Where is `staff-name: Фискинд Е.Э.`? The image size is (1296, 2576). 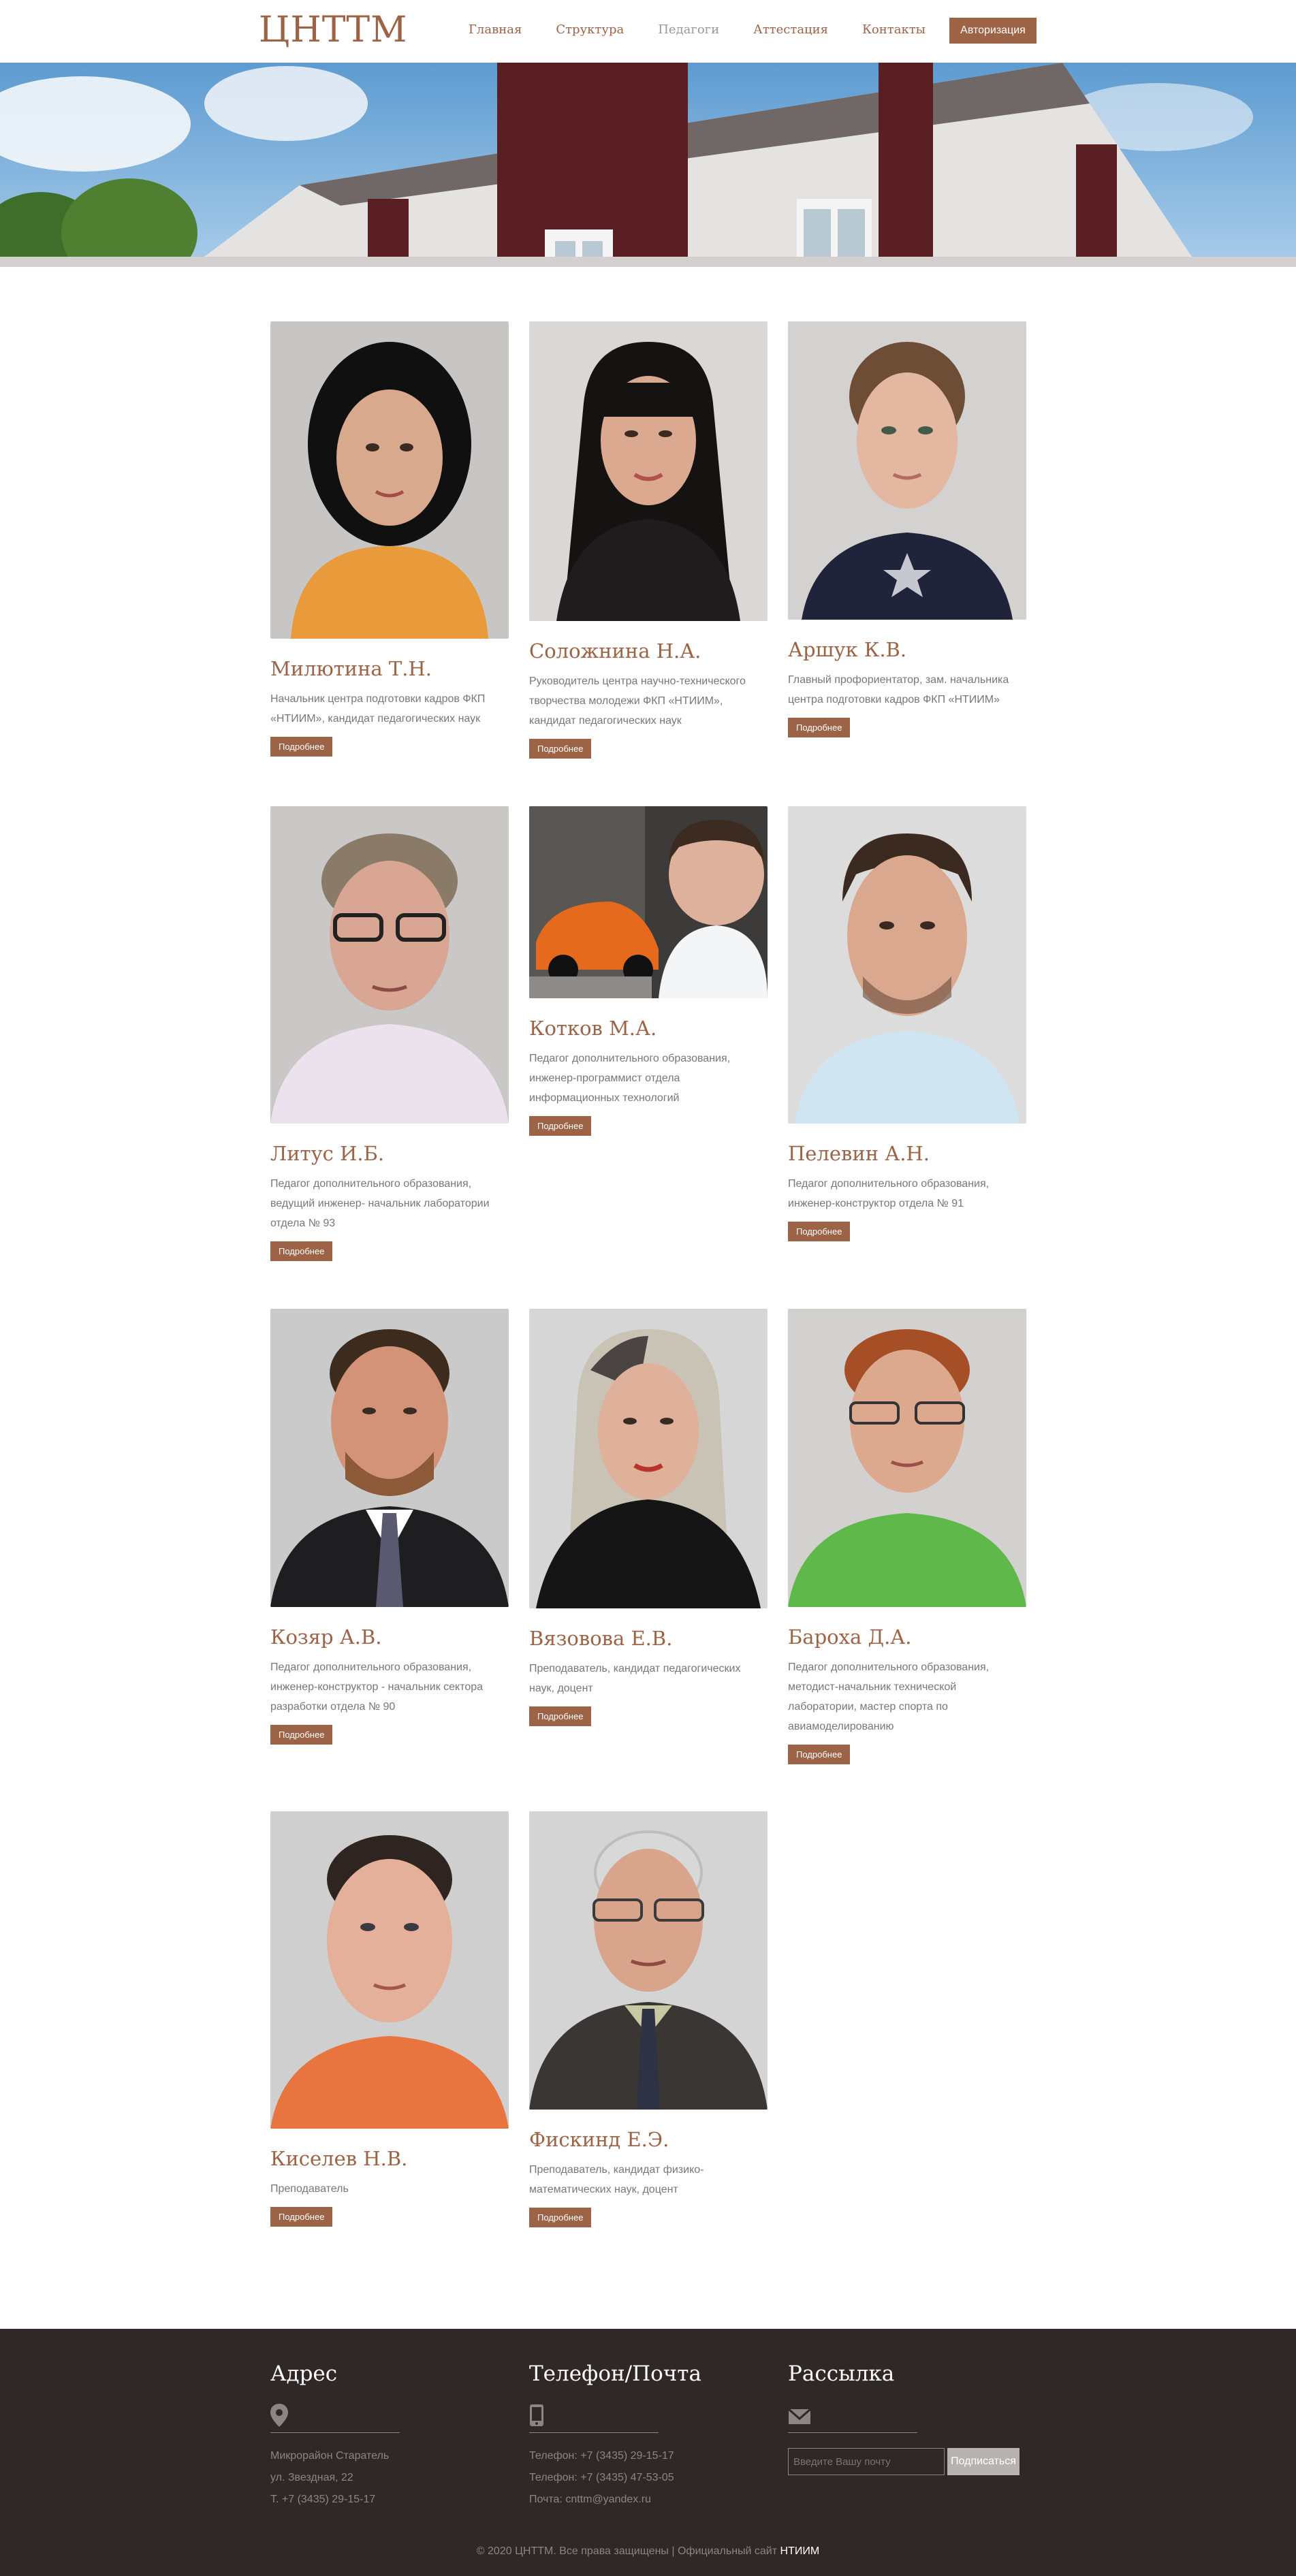 staff-name: Фискинд Е.Э. is located at coordinates (599, 2139).